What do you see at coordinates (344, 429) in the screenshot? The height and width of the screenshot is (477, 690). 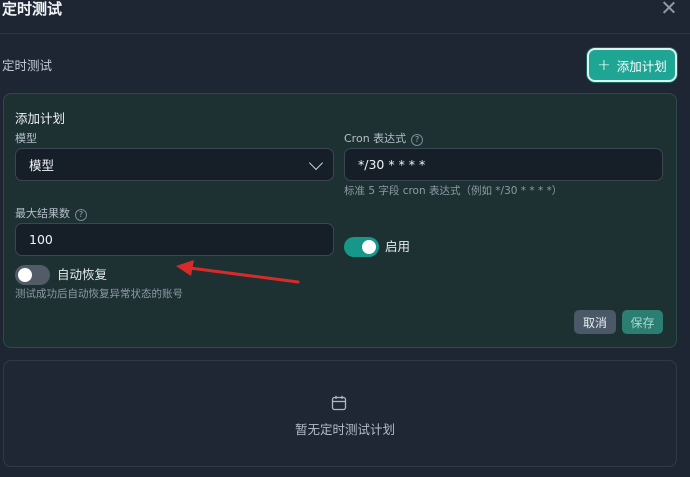 I see `empty-state-text: 暂无定时测试计划` at bounding box center [344, 429].